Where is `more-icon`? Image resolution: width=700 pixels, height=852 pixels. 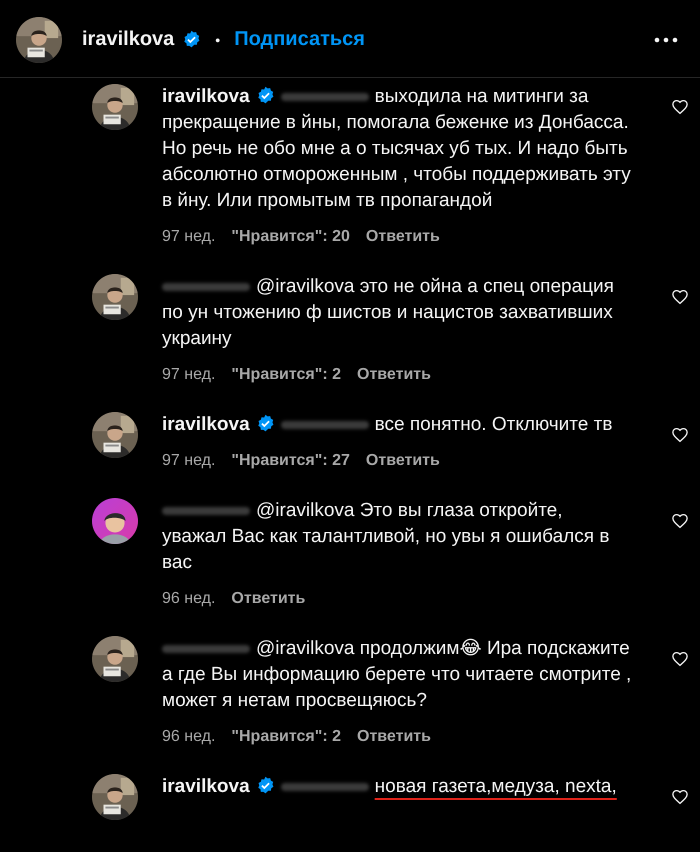
more-icon is located at coordinates (666, 39).